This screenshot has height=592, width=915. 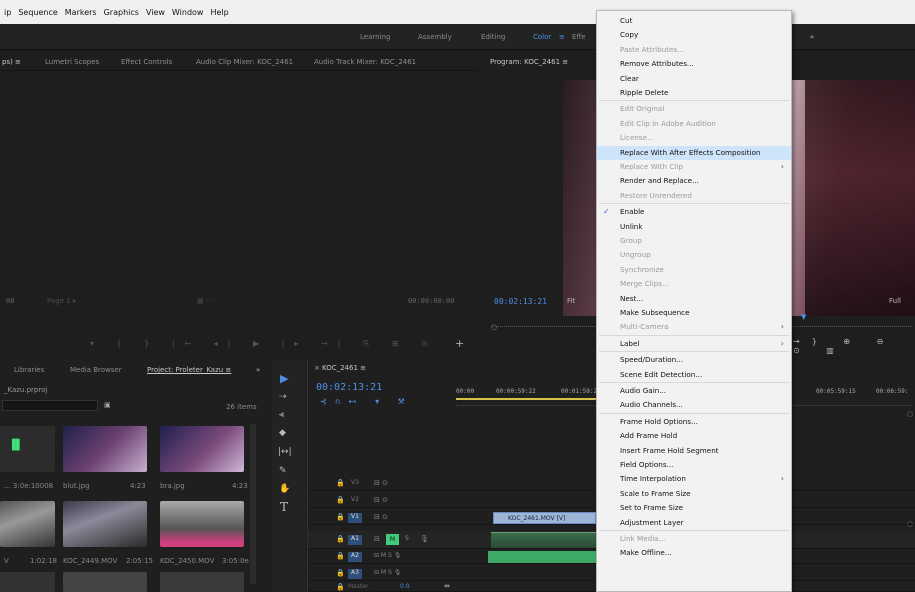 What do you see at coordinates (895, 301) in the screenshot?
I see `resolution-select: Full` at bounding box center [895, 301].